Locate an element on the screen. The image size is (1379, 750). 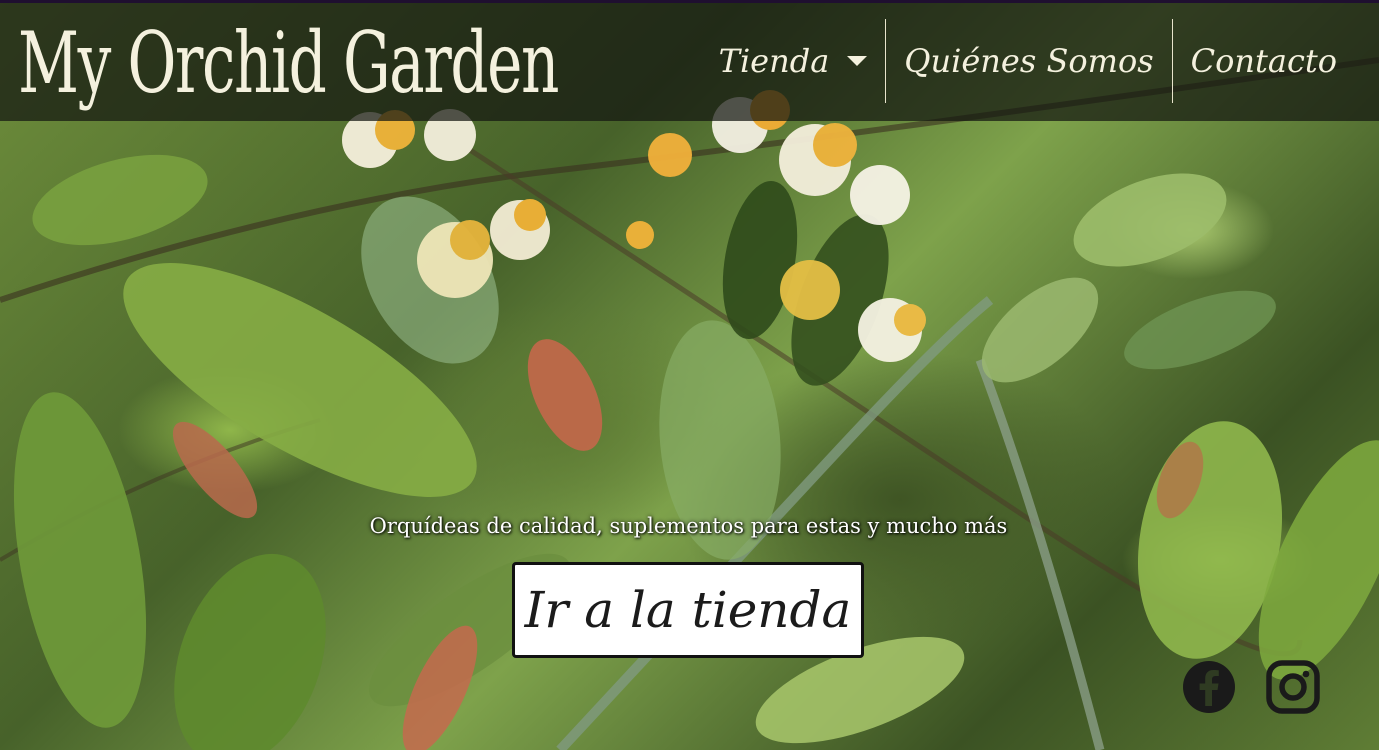
nav-item-label: Quiénes Somos is located at coordinates (1029, 61).